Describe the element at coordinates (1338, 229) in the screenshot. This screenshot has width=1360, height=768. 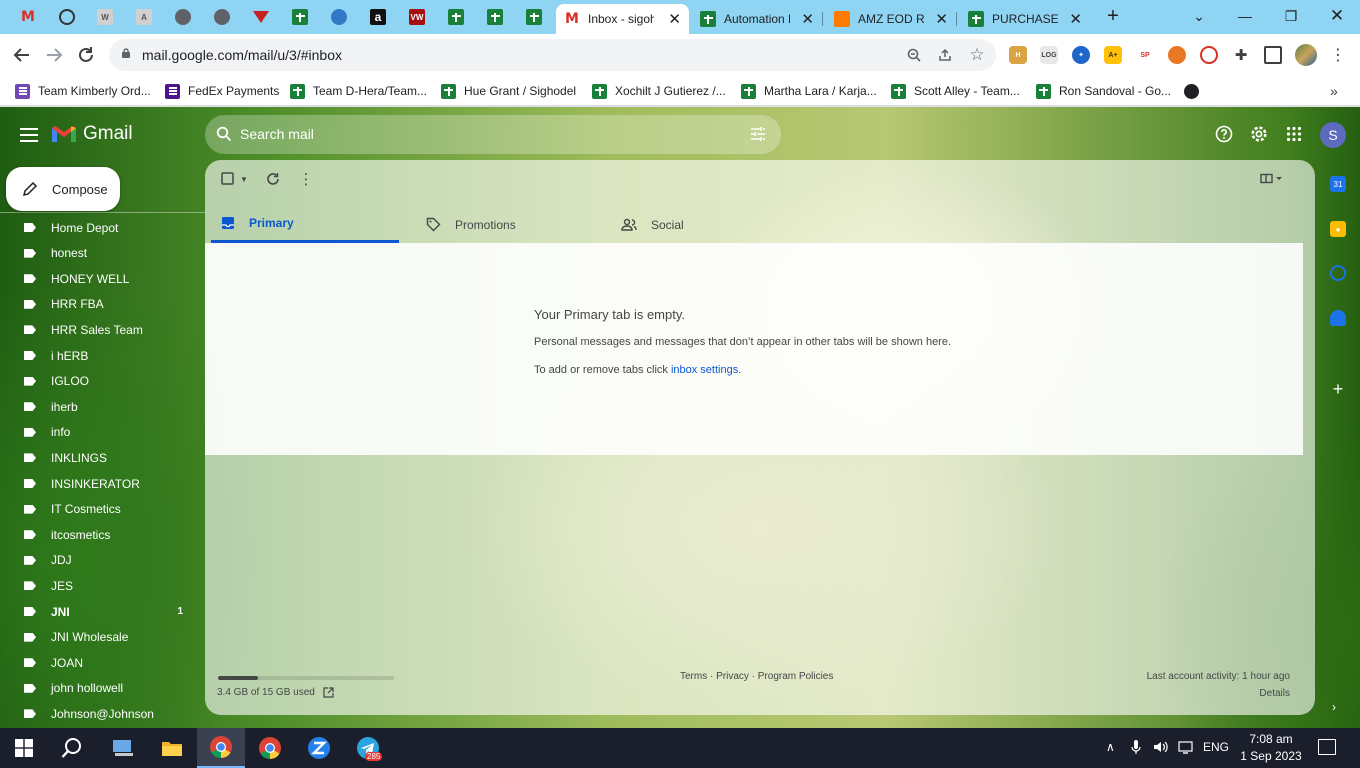
I see `keep-icon: ●` at that location.